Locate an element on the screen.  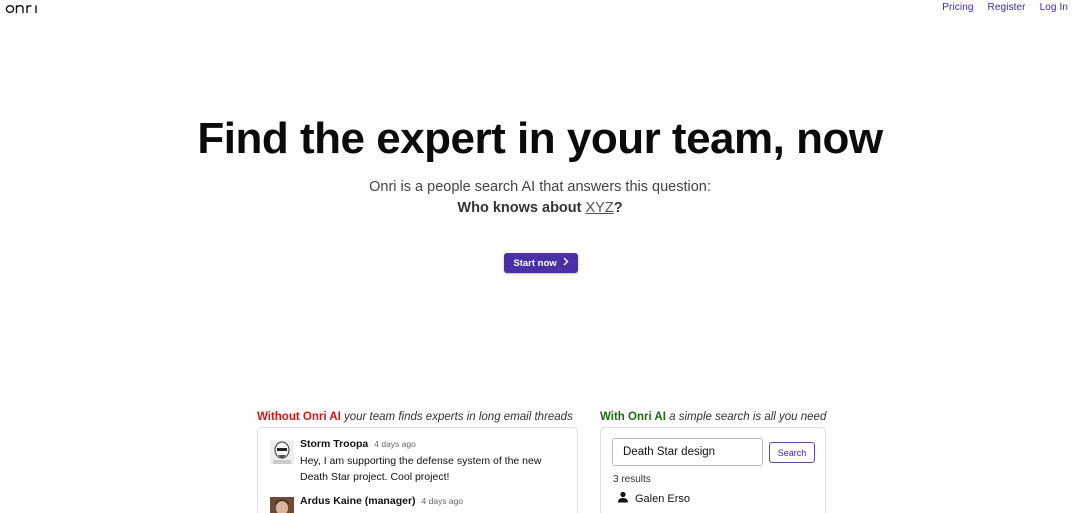
onri-logo is located at coordinates (24, 8).